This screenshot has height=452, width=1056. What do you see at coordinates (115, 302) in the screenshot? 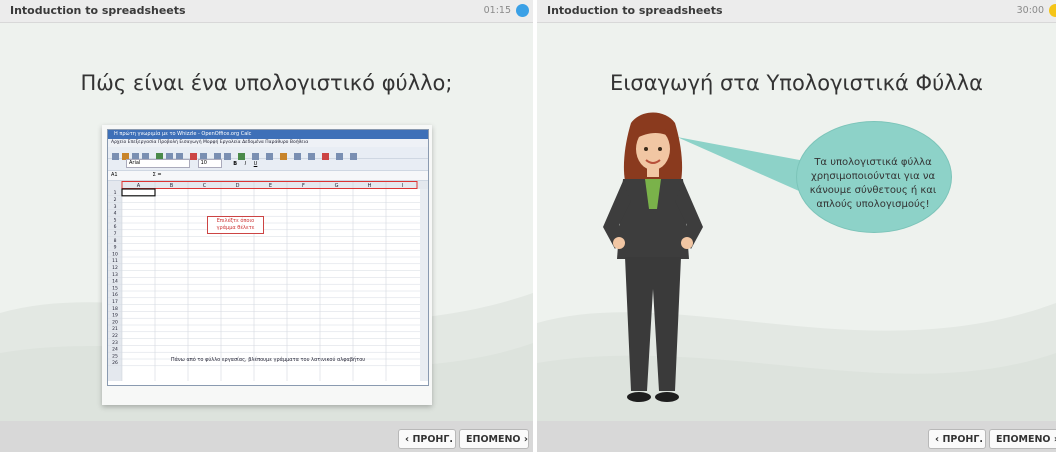
I see `row-header: 17` at bounding box center [115, 302].